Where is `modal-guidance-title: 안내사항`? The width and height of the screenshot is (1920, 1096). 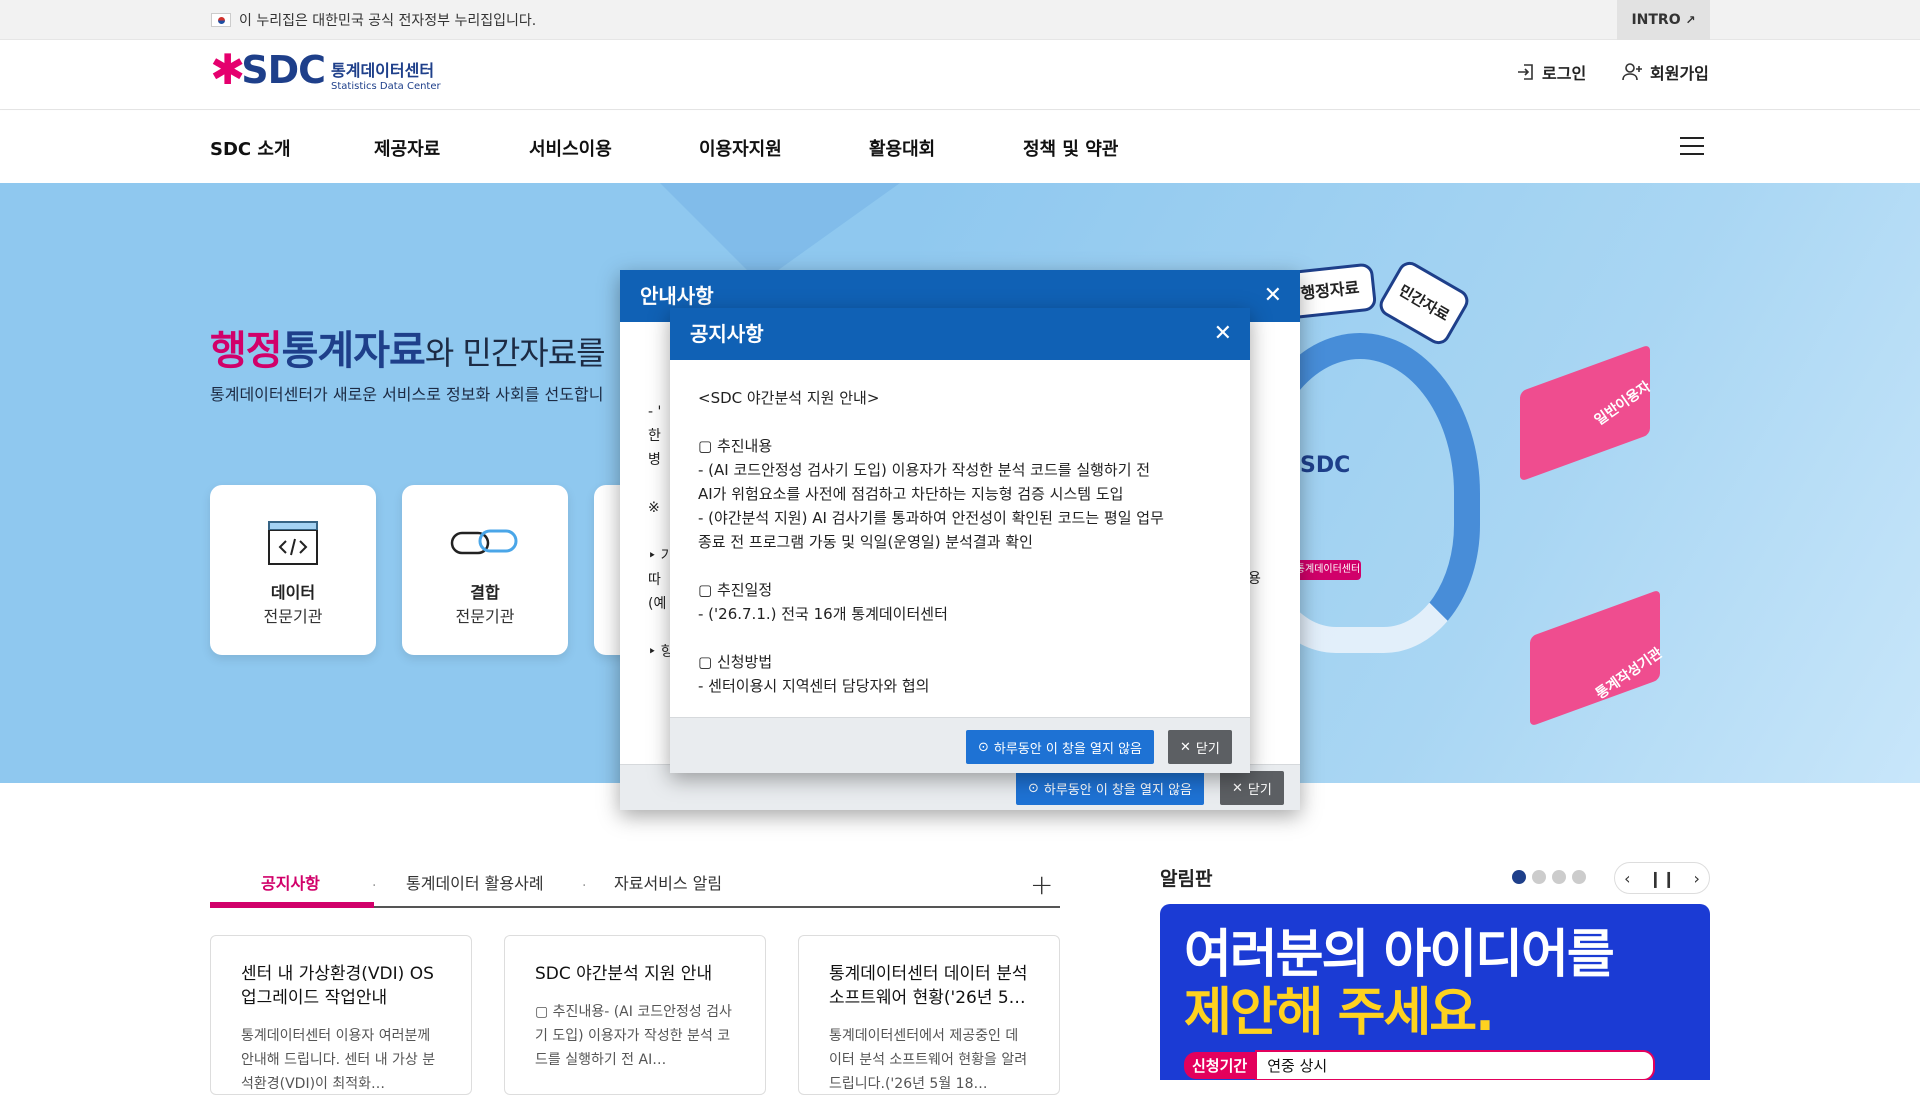 modal-guidance-title: 안내사항 is located at coordinates (677, 296).